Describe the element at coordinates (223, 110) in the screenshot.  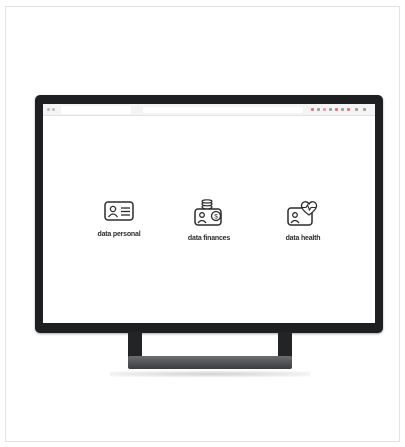
I see `address-bar` at that location.